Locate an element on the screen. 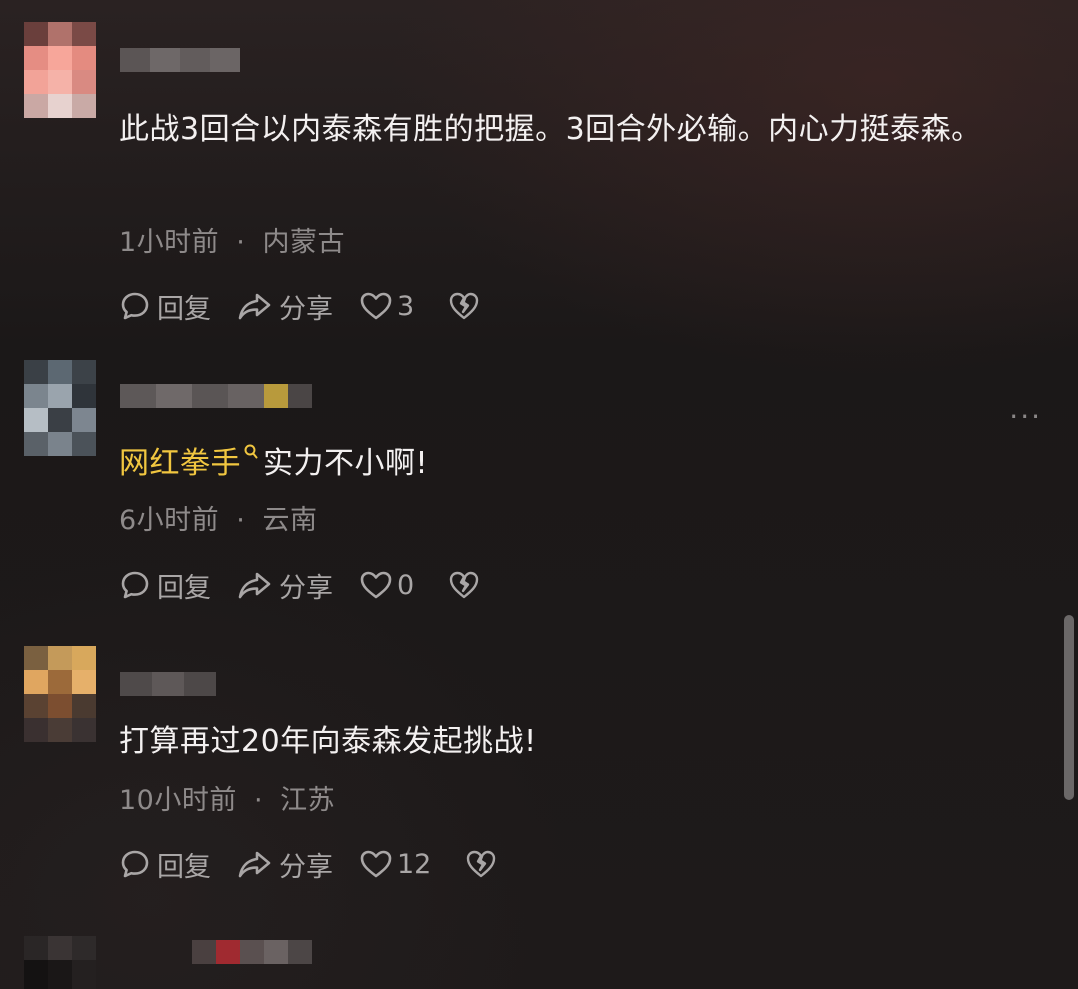  comment-location: 江苏 is located at coordinates (308, 800).